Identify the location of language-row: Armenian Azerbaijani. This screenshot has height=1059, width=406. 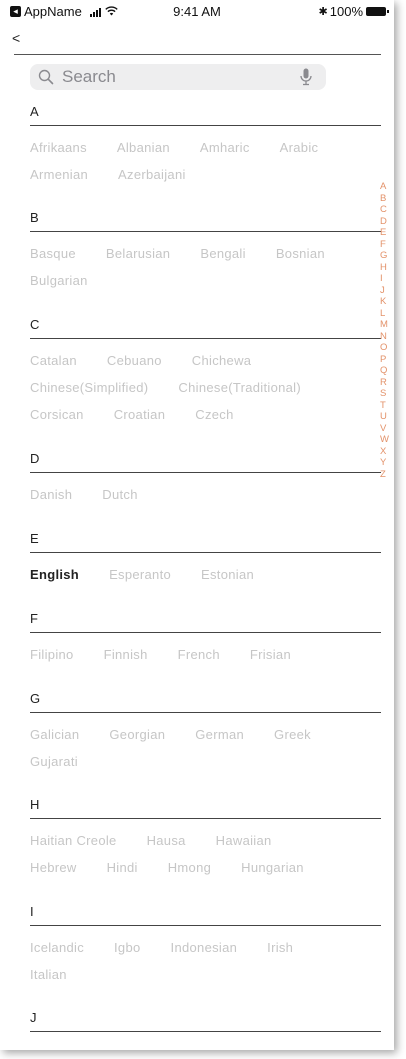
(123, 174).